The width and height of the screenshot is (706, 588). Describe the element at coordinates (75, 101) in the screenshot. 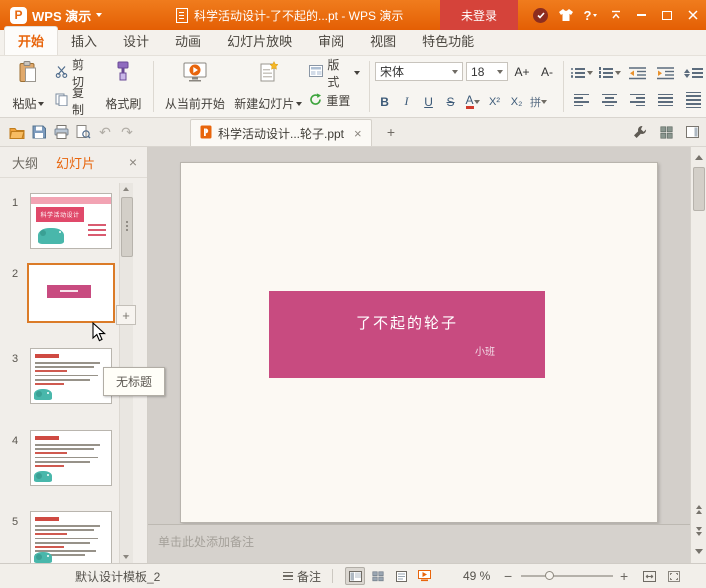

I see `copy-button: 复制` at that location.